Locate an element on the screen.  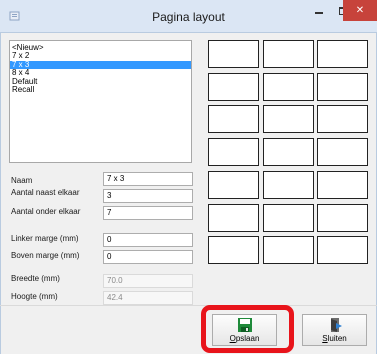
naam-input: 7 x 3 is located at coordinates (148, 179).